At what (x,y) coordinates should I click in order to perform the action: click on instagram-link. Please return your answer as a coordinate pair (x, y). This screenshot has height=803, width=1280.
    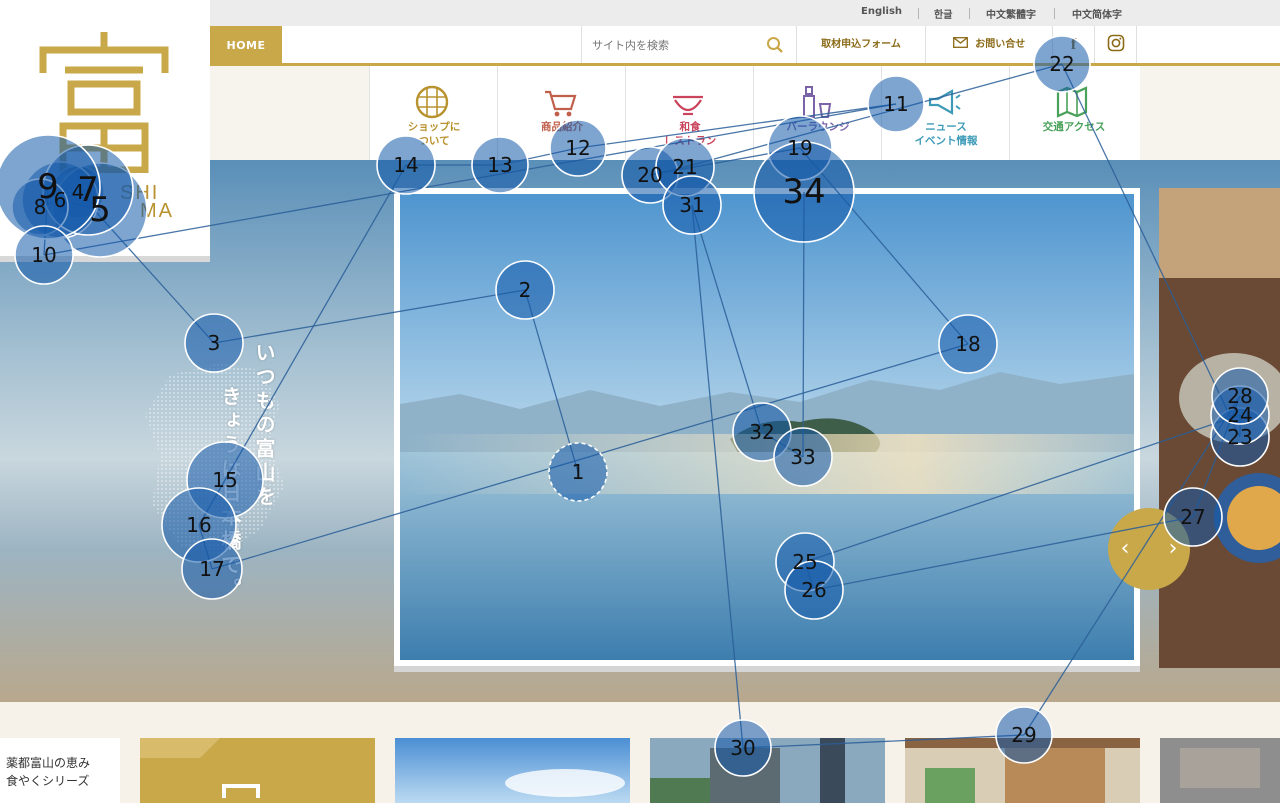
    Looking at the image, I should click on (1116, 44).